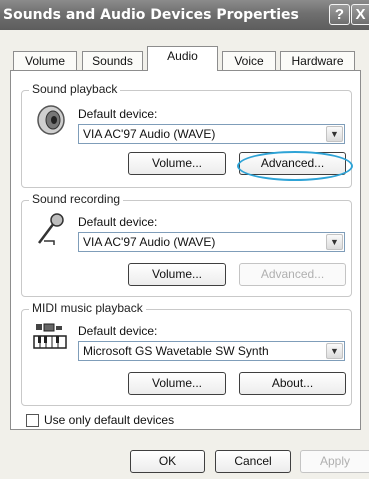 The height and width of the screenshot is (479, 369). I want to click on tab-label: Hardware, so click(317, 61).